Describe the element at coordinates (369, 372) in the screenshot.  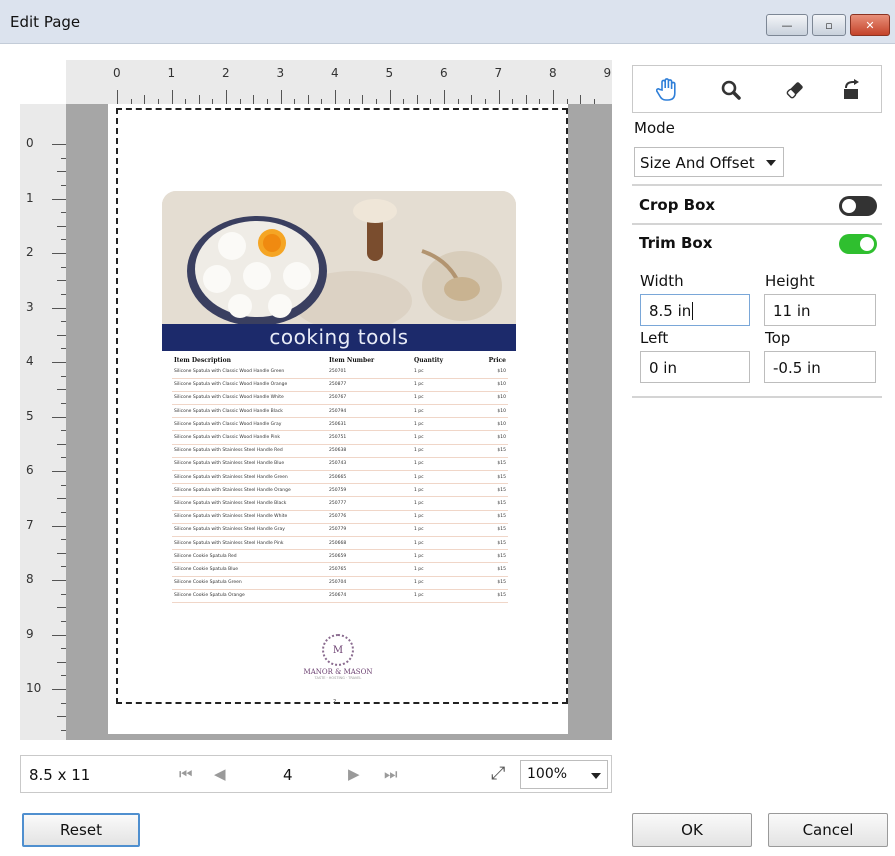
I see `cell-item-number: 250701` at that location.